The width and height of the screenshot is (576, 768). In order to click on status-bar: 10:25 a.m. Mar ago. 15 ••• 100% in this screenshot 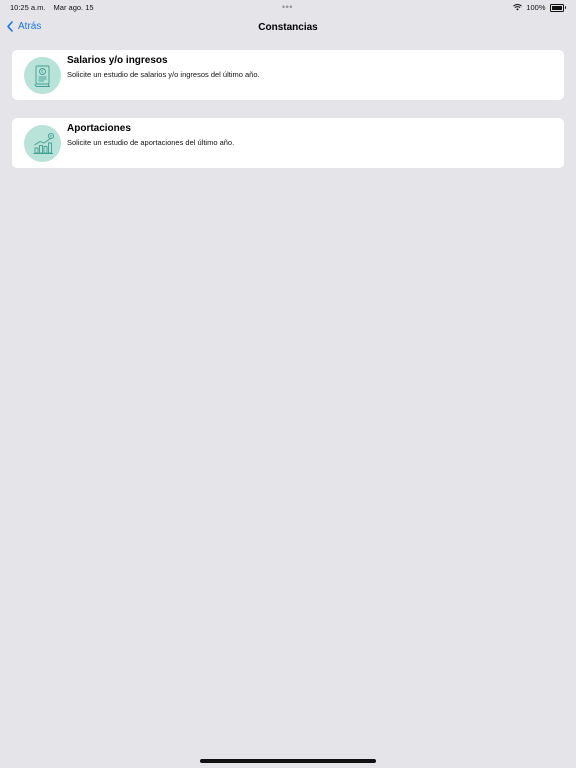, I will do `click(288, 8)`.